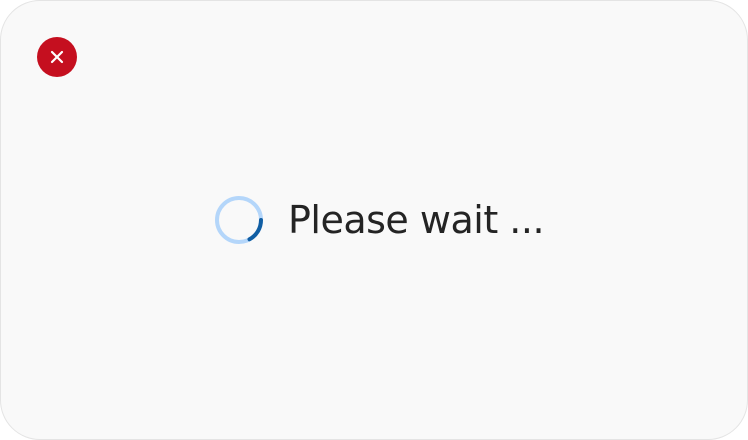 The width and height of the screenshot is (748, 440). What do you see at coordinates (239, 220) in the screenshot?
I see `loading-spinner-icon` at bounding box center [239, 220].